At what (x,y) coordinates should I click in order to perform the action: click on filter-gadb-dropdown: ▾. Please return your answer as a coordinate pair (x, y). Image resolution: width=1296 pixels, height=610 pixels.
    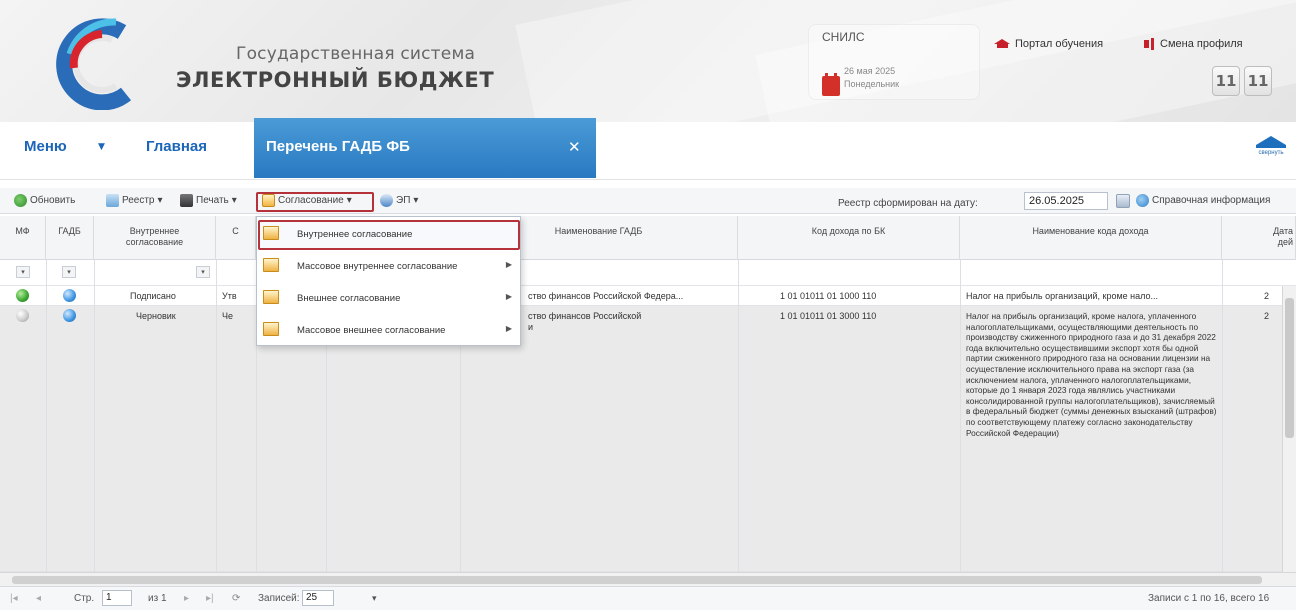
    Looking at the image, I should click on (69, 272).